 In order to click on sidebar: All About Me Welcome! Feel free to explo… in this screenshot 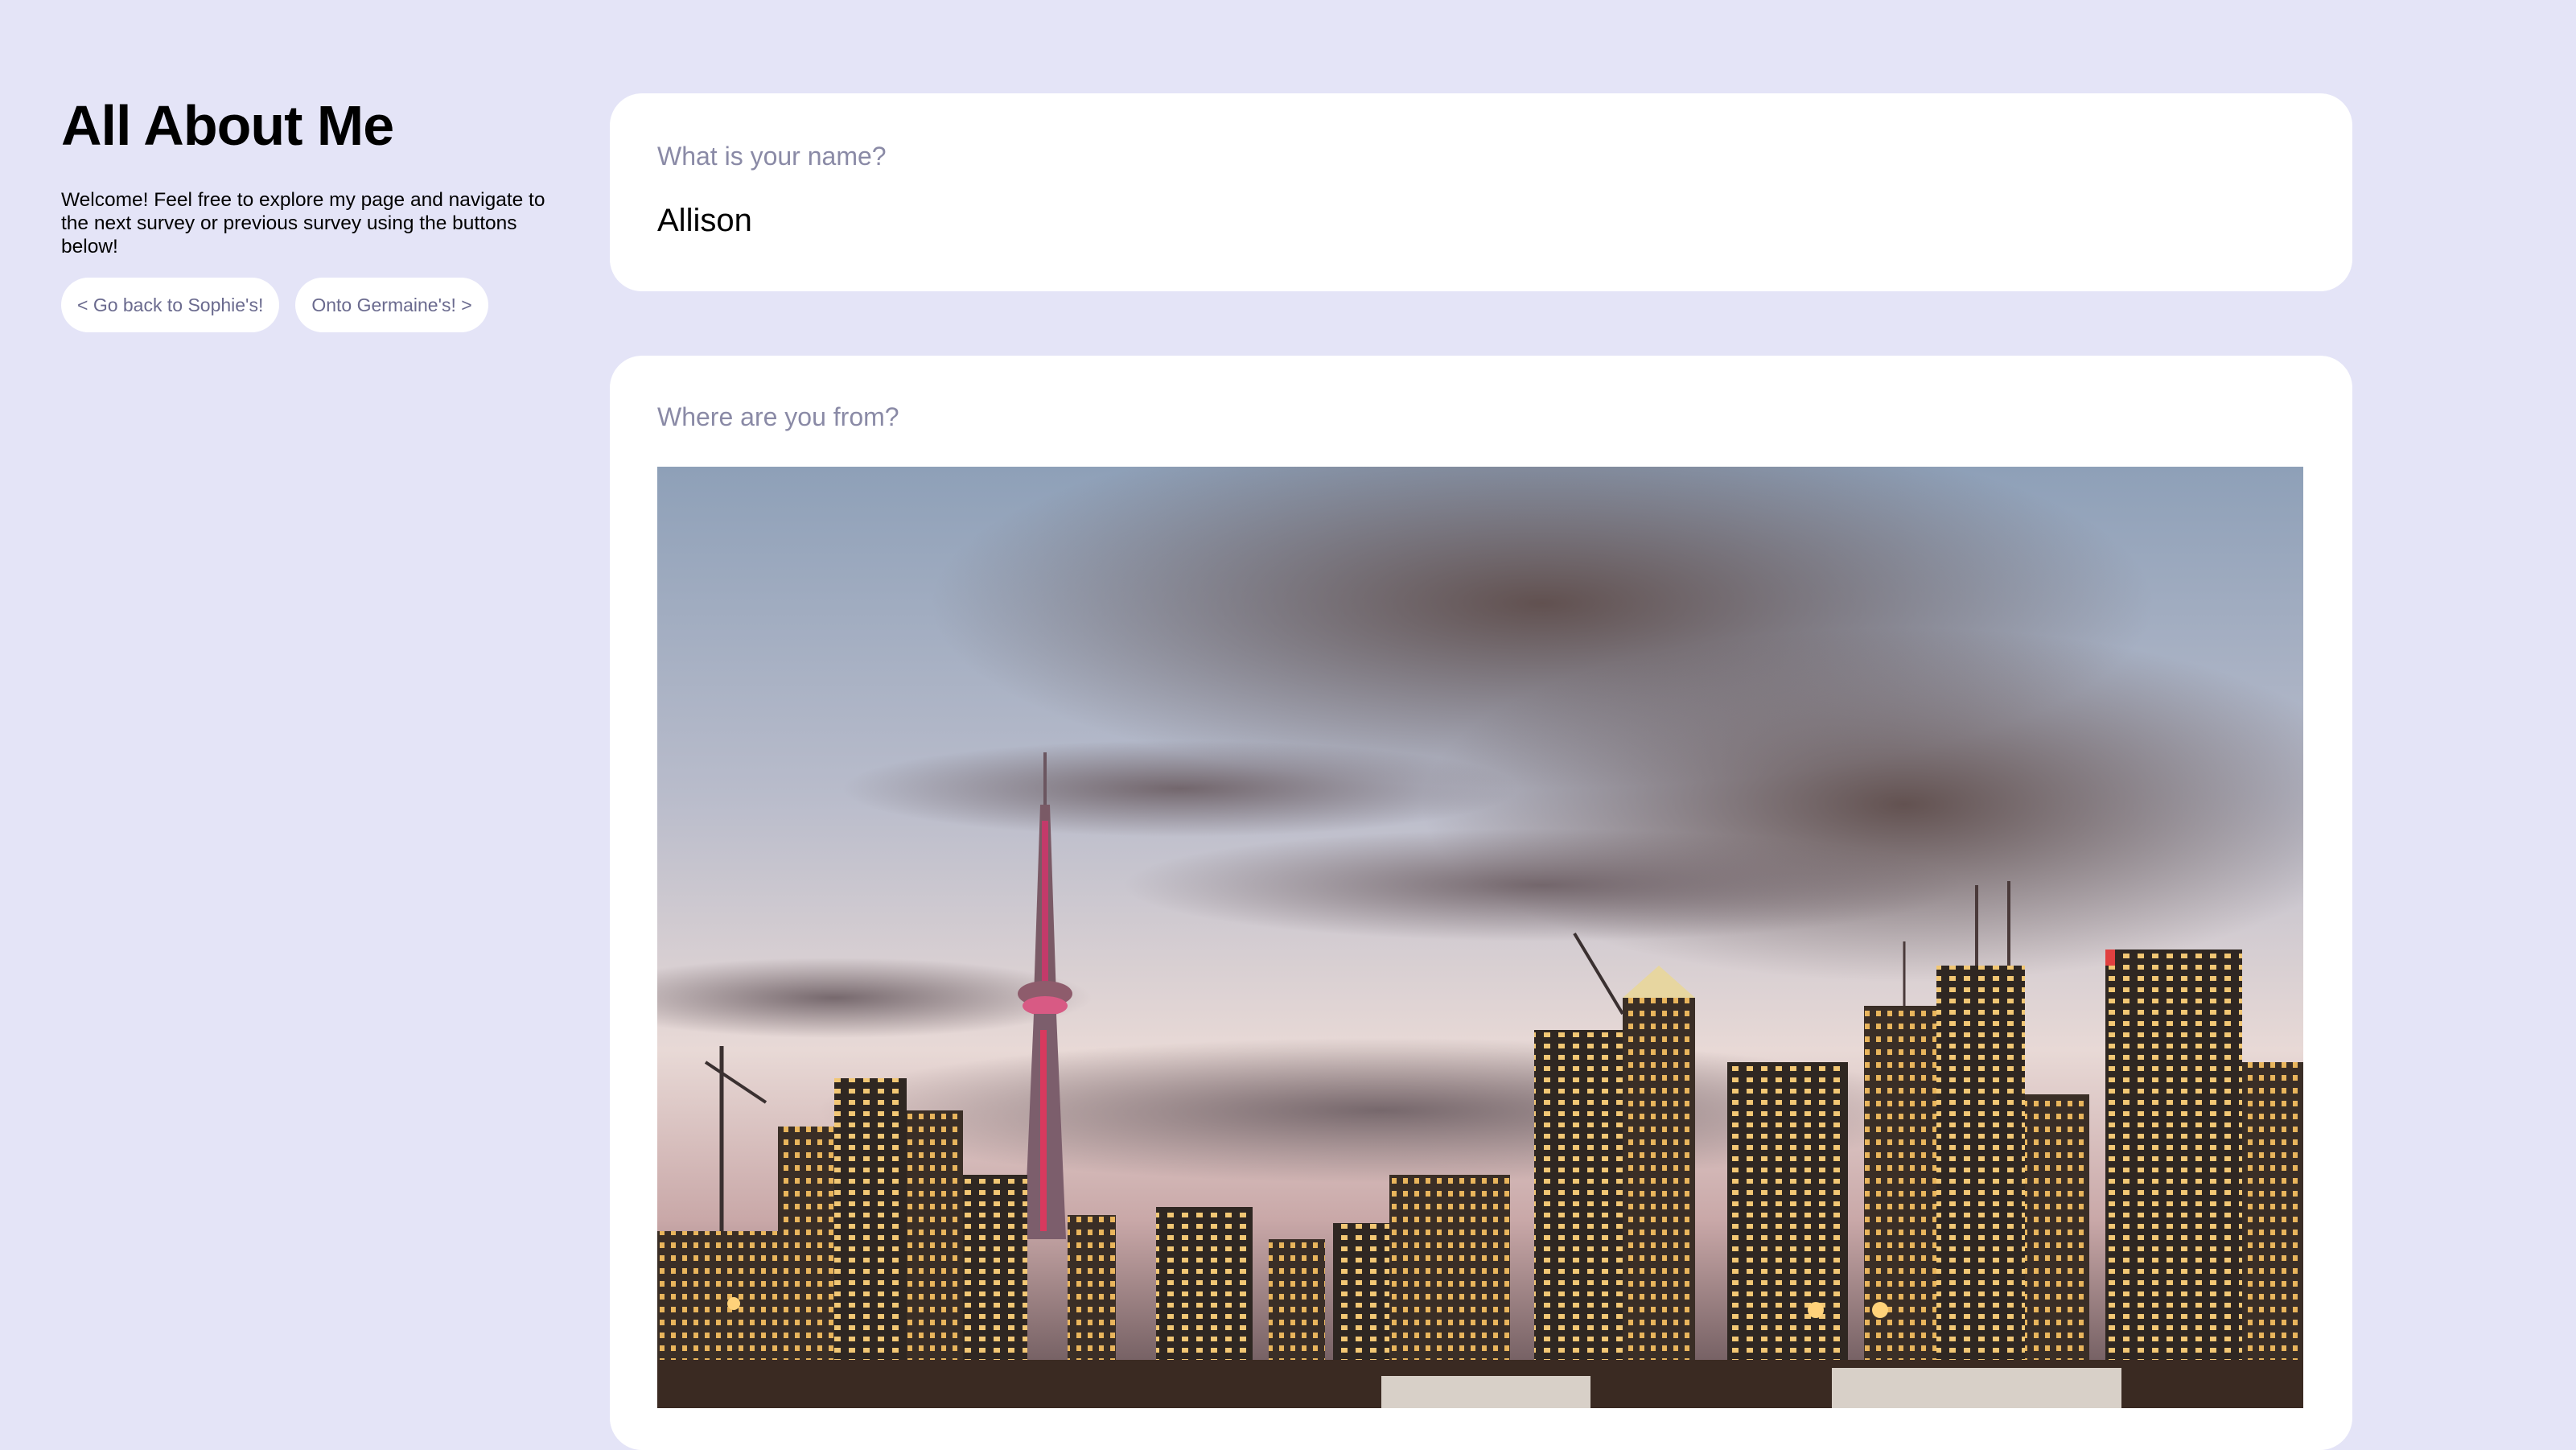, I will do `click(310, 211)`.